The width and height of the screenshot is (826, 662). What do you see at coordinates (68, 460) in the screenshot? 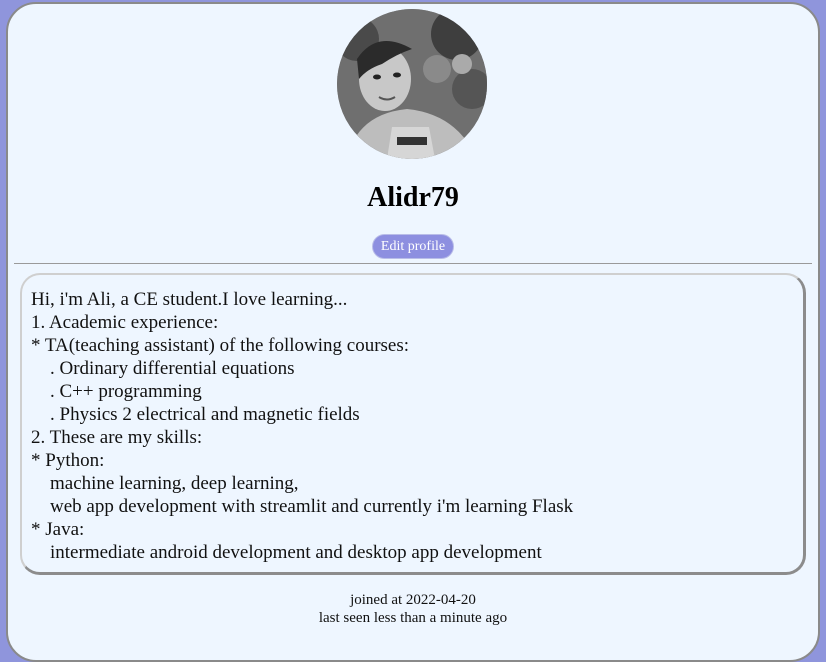
I see `bio-line: * Python:` at bounding box center [68, 460].